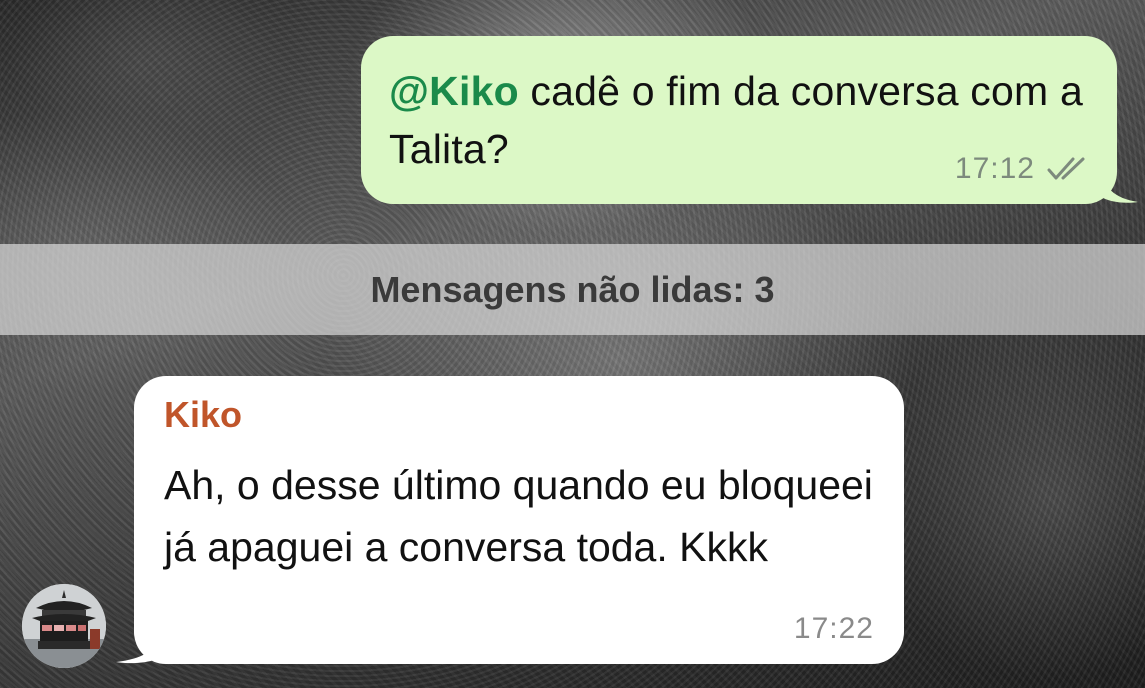 This screenshot has height=688, width=1145. I want to click on sender-avatar, so click(64, 626).